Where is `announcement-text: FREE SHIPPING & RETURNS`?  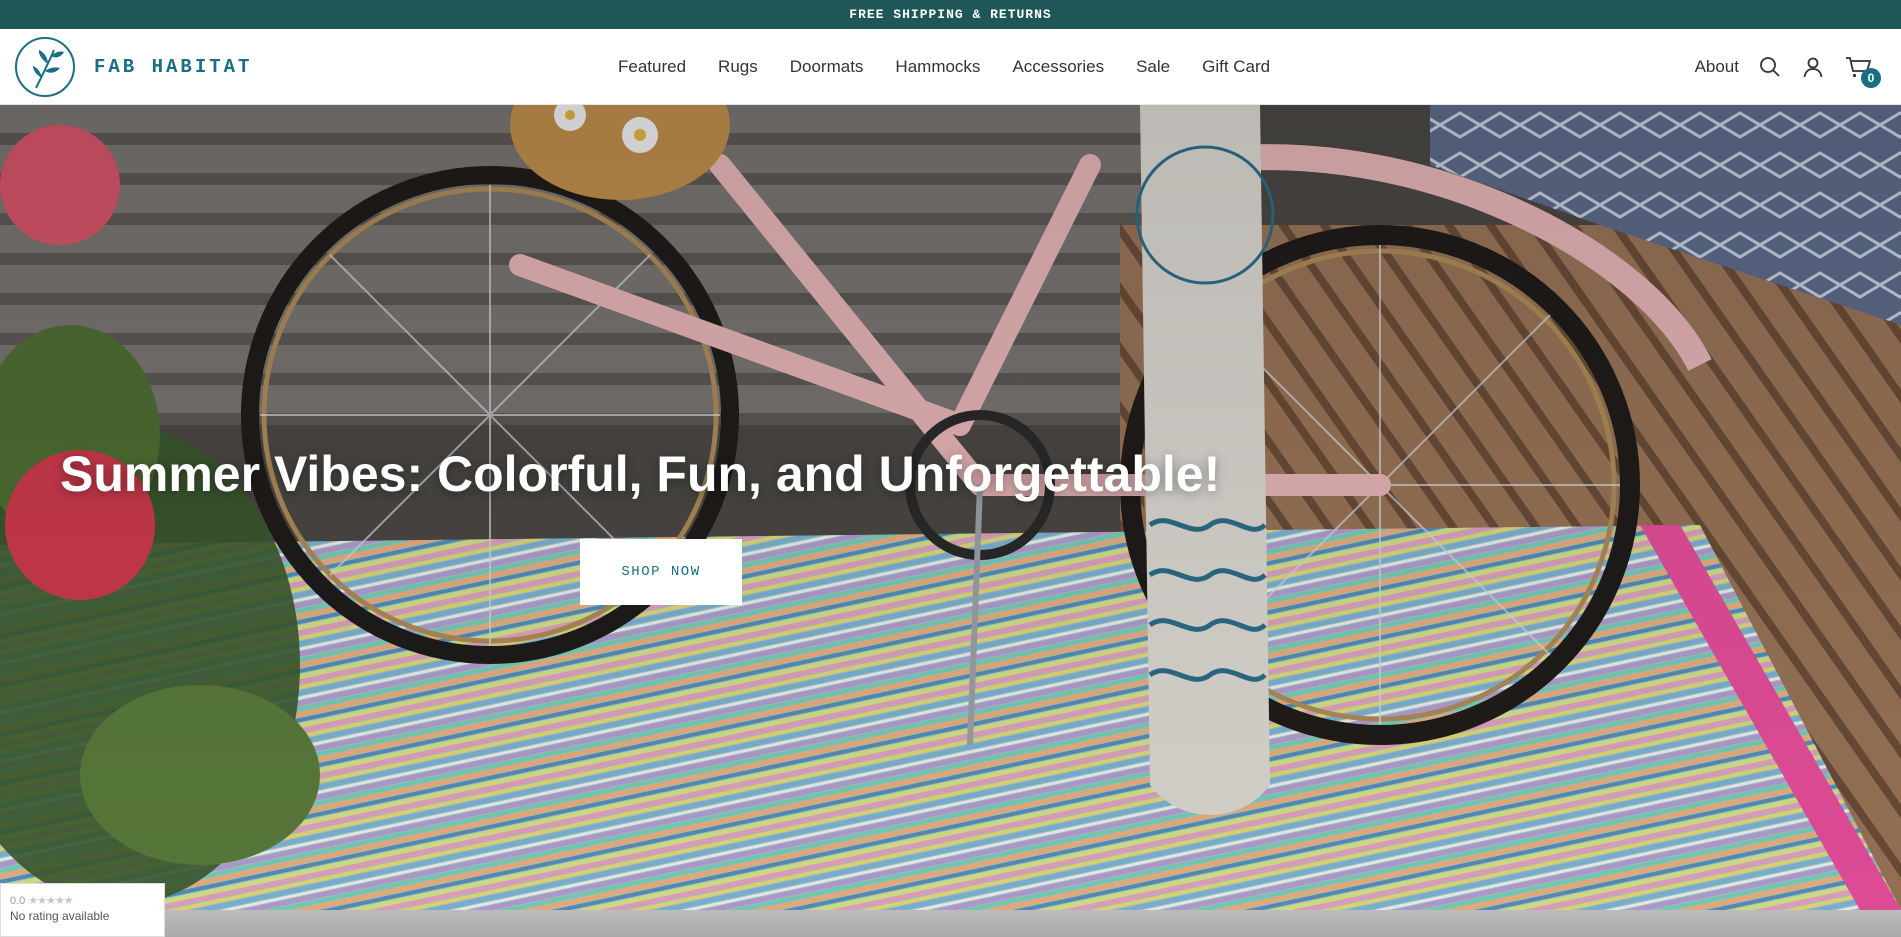 announcement-text: FREE SHIPPING & RETURNS is located at coordinates (950, 14).